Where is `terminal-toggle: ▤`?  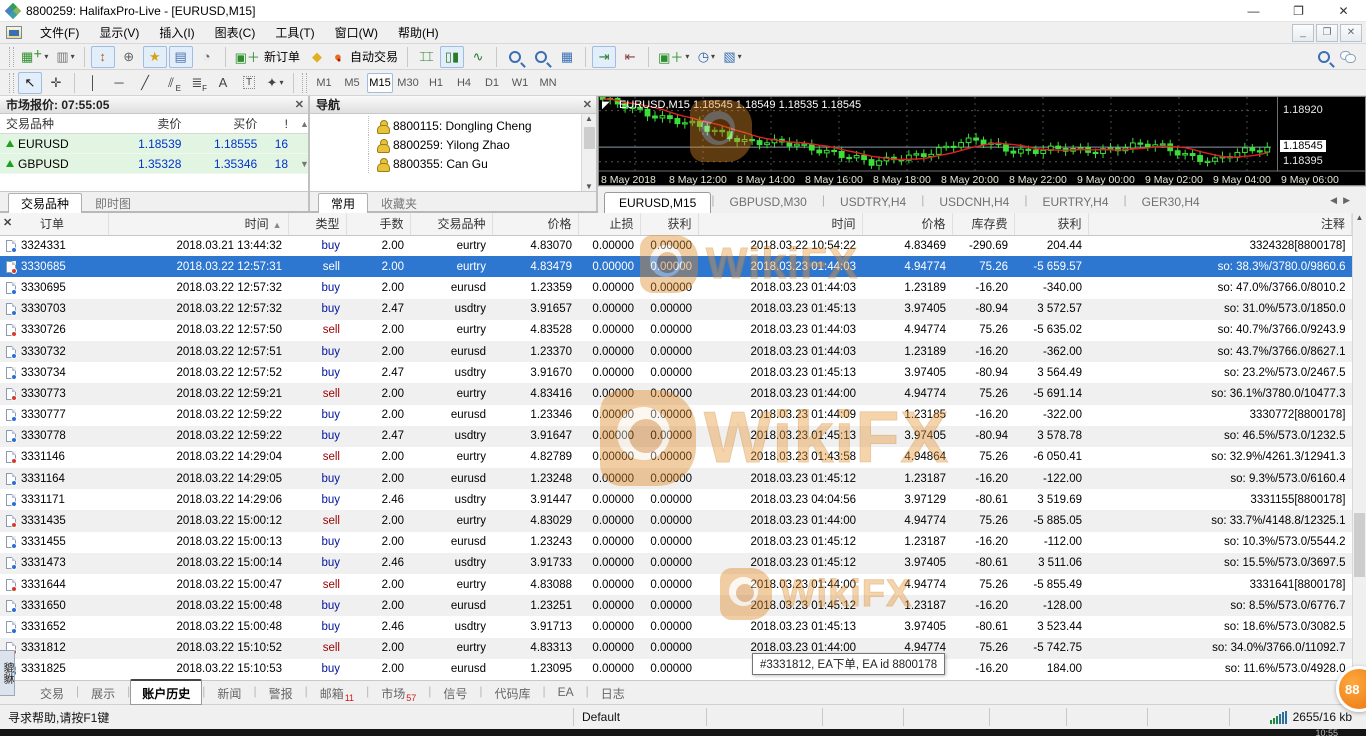
terminal-toggle: ▤ is located at coordinates (180, 56).